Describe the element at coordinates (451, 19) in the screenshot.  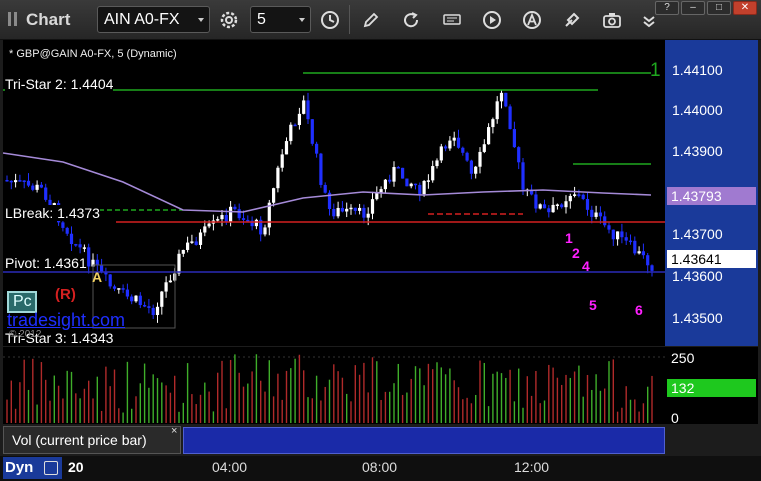
I see `get-button` at that location.